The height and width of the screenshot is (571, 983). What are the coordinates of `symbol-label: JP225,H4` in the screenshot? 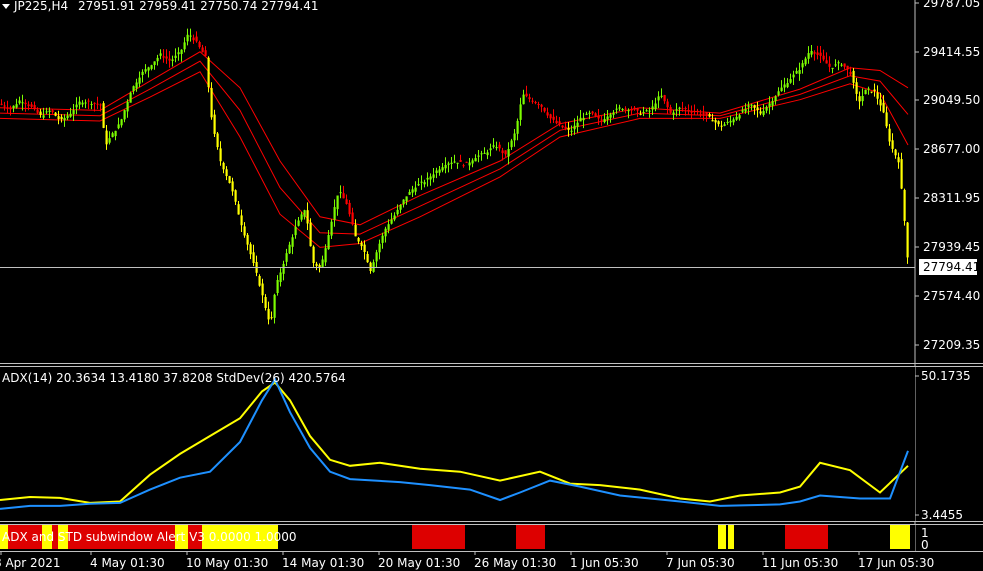 It's located at (40, 6).